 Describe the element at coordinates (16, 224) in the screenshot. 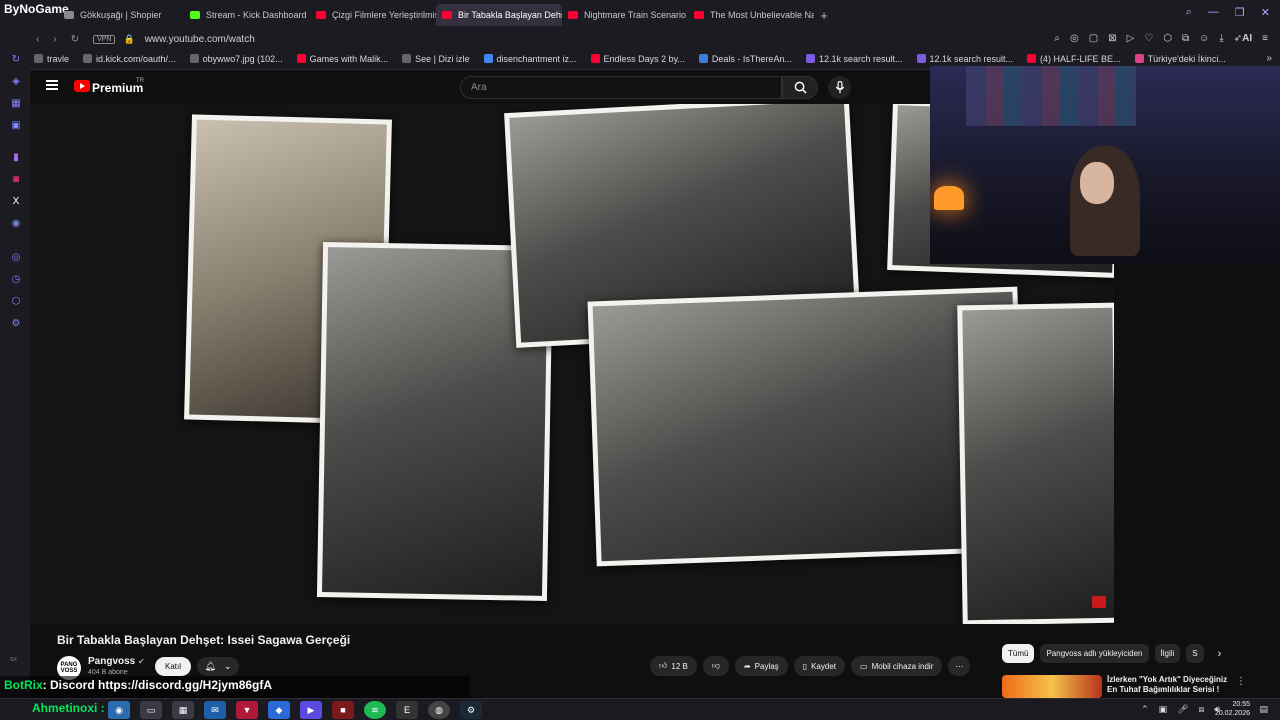

I see `discord-icon: ◉` at that location.